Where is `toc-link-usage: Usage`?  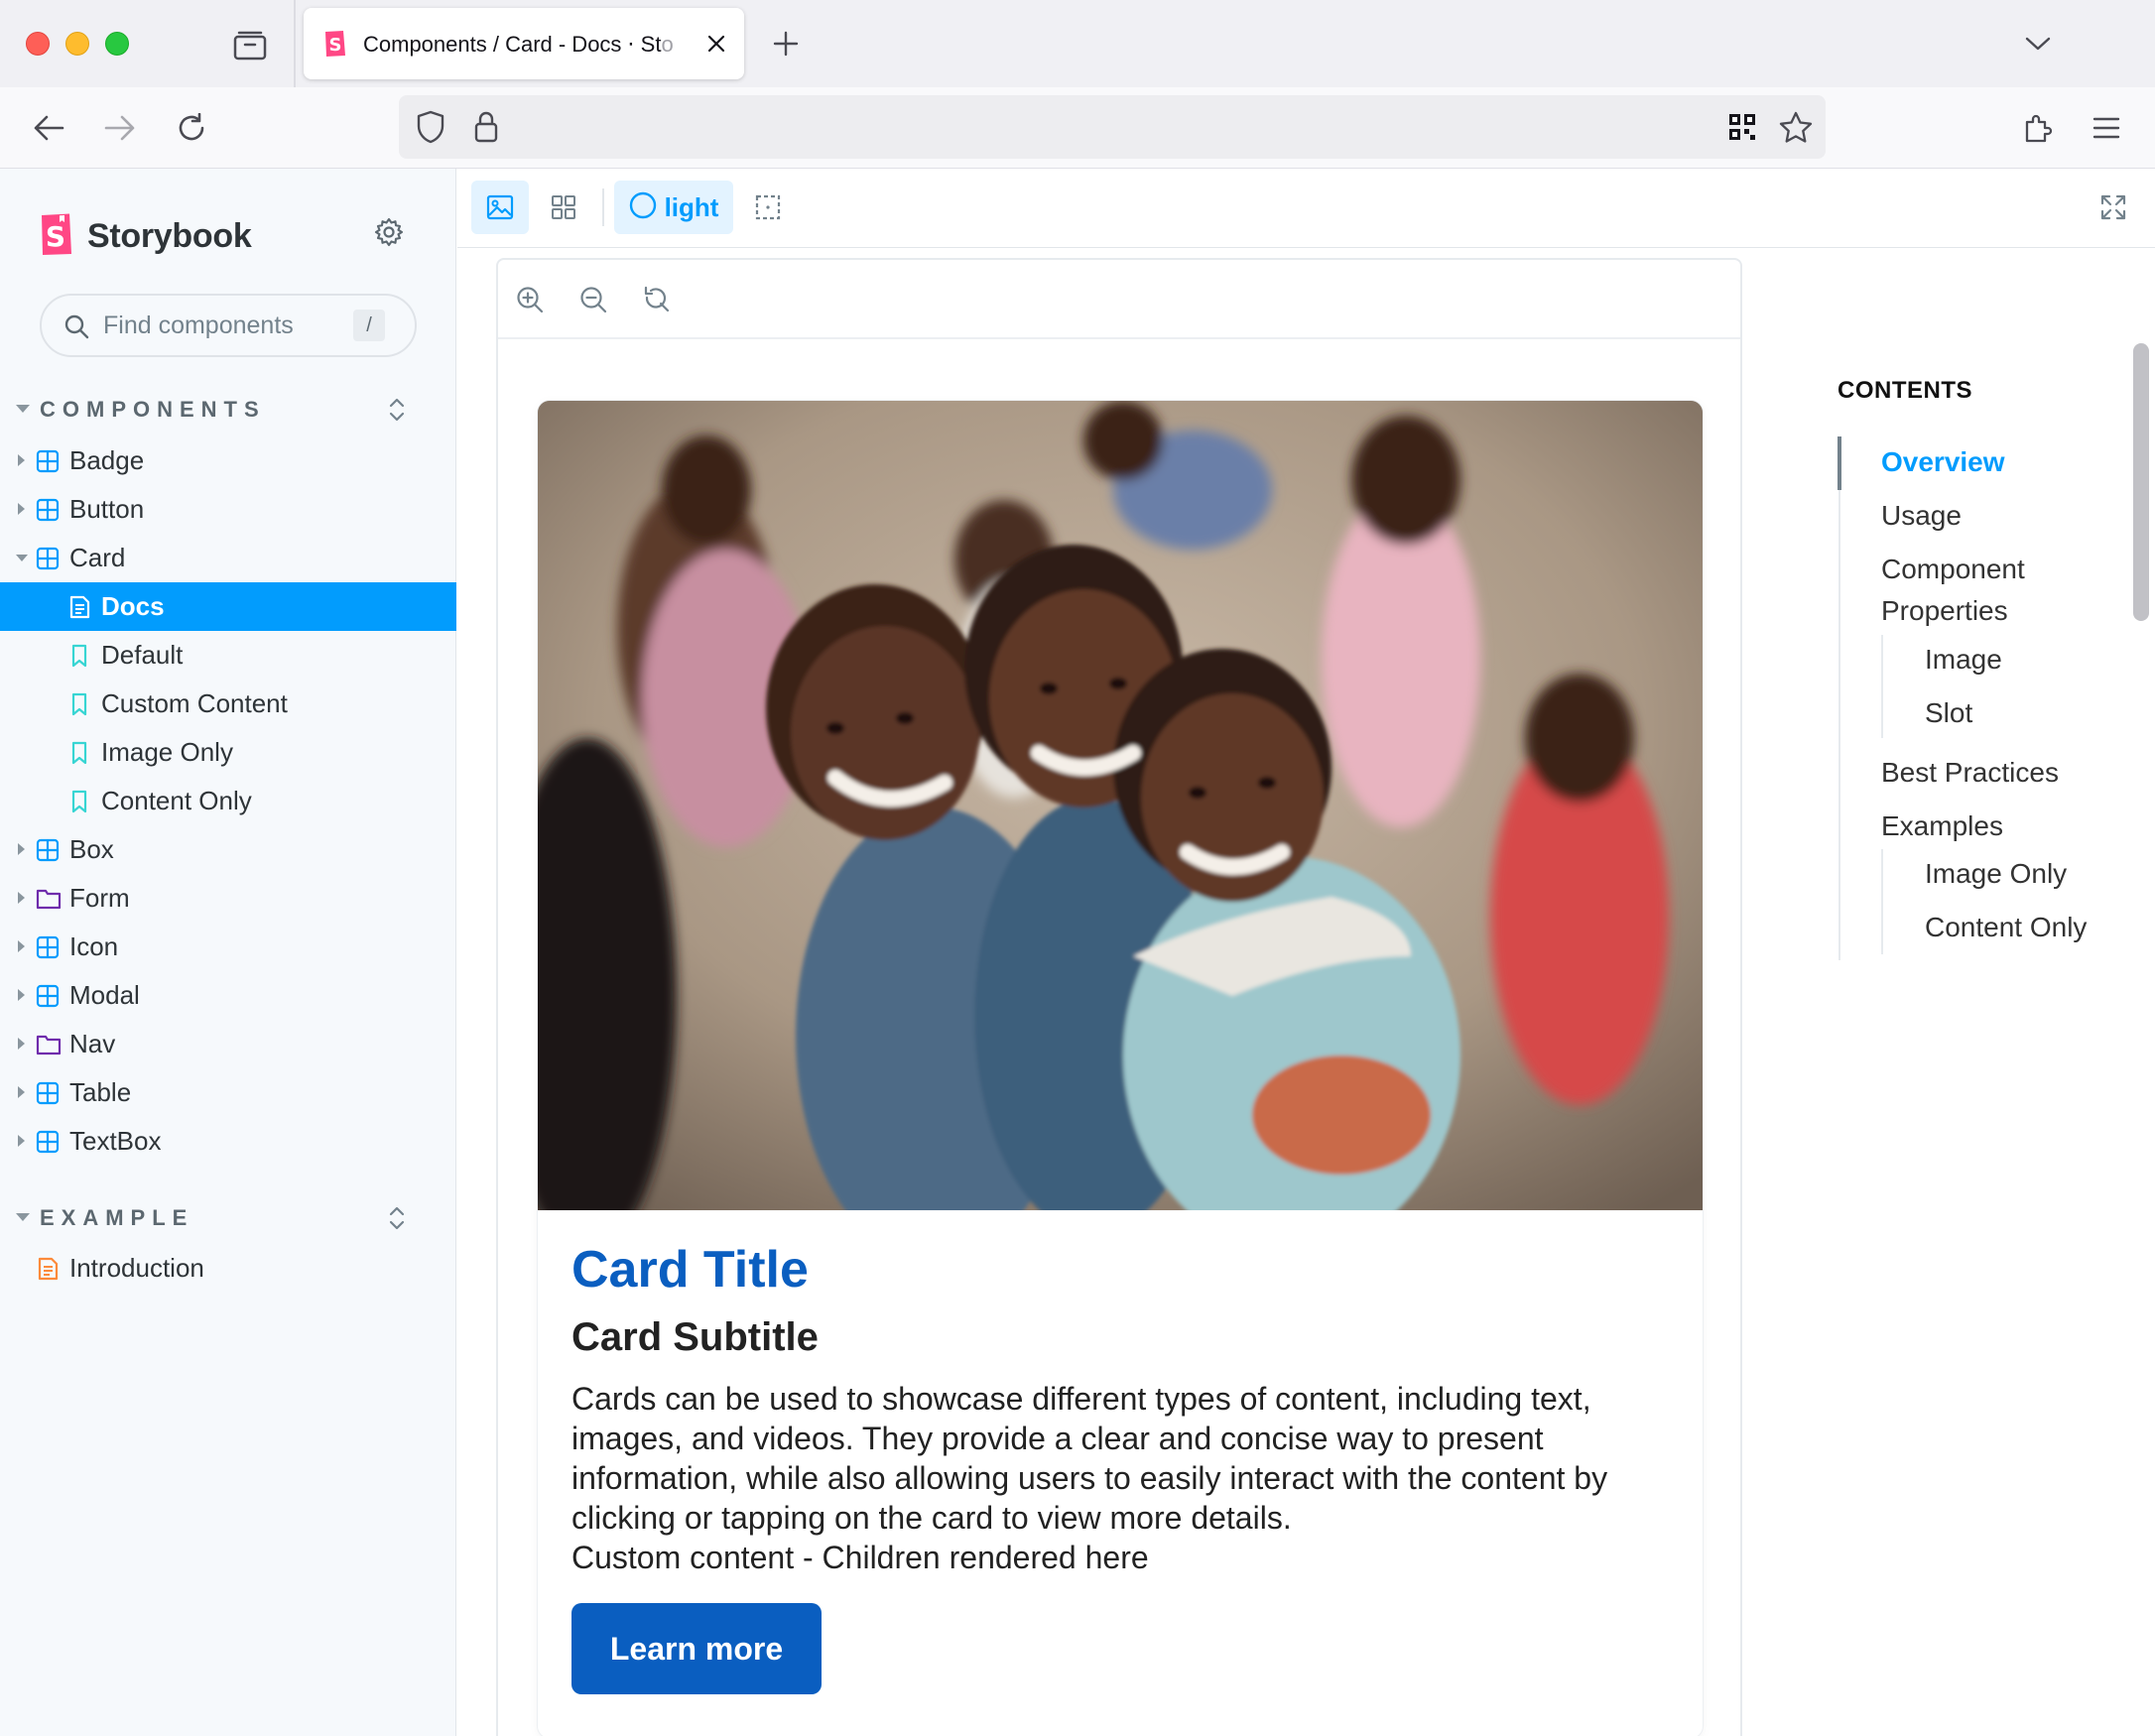
toc-link-usage: Usage is located at coordinates (1922, 516).